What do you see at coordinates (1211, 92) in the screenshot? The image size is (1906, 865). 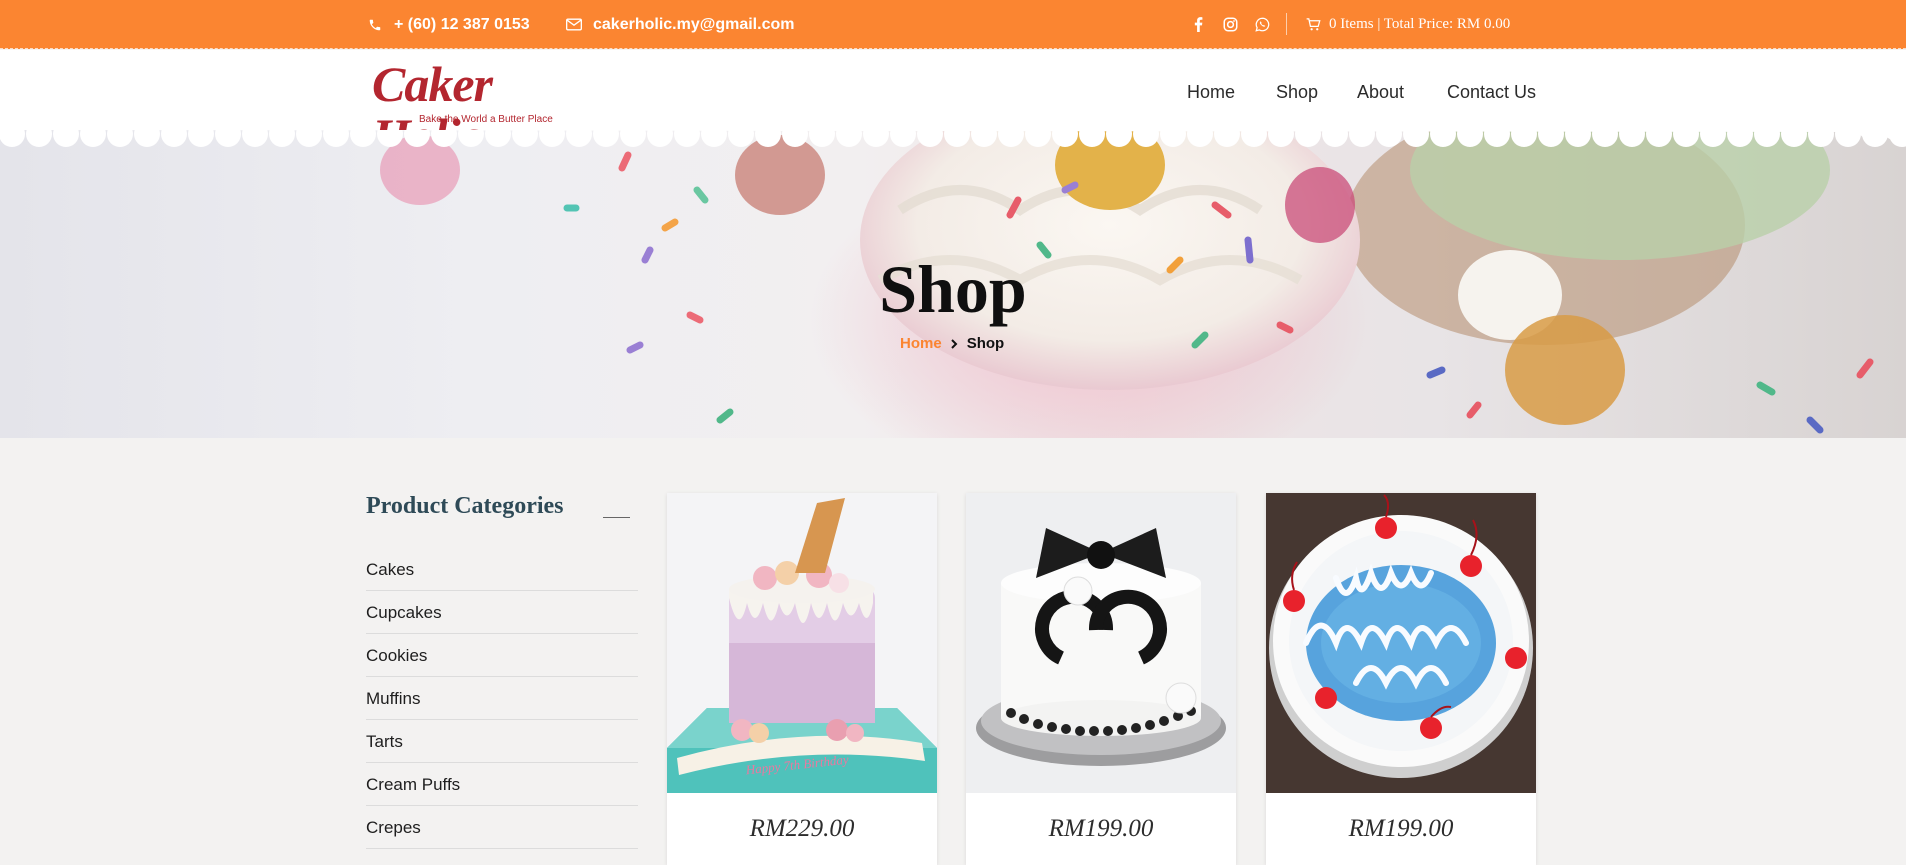 I see `nav-home: Home` at bounding box center [1211, 92].